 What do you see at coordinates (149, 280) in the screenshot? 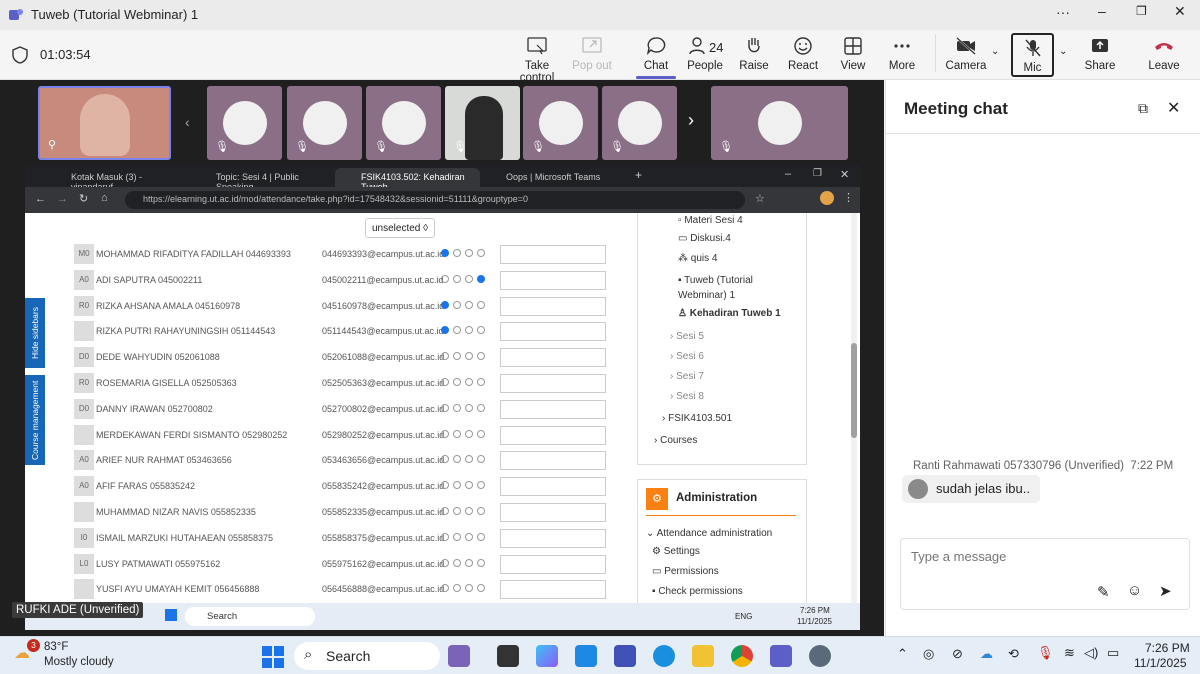
I see `student-name: ADI SAPUTRA 045002211` at bounding box center [149, 280].